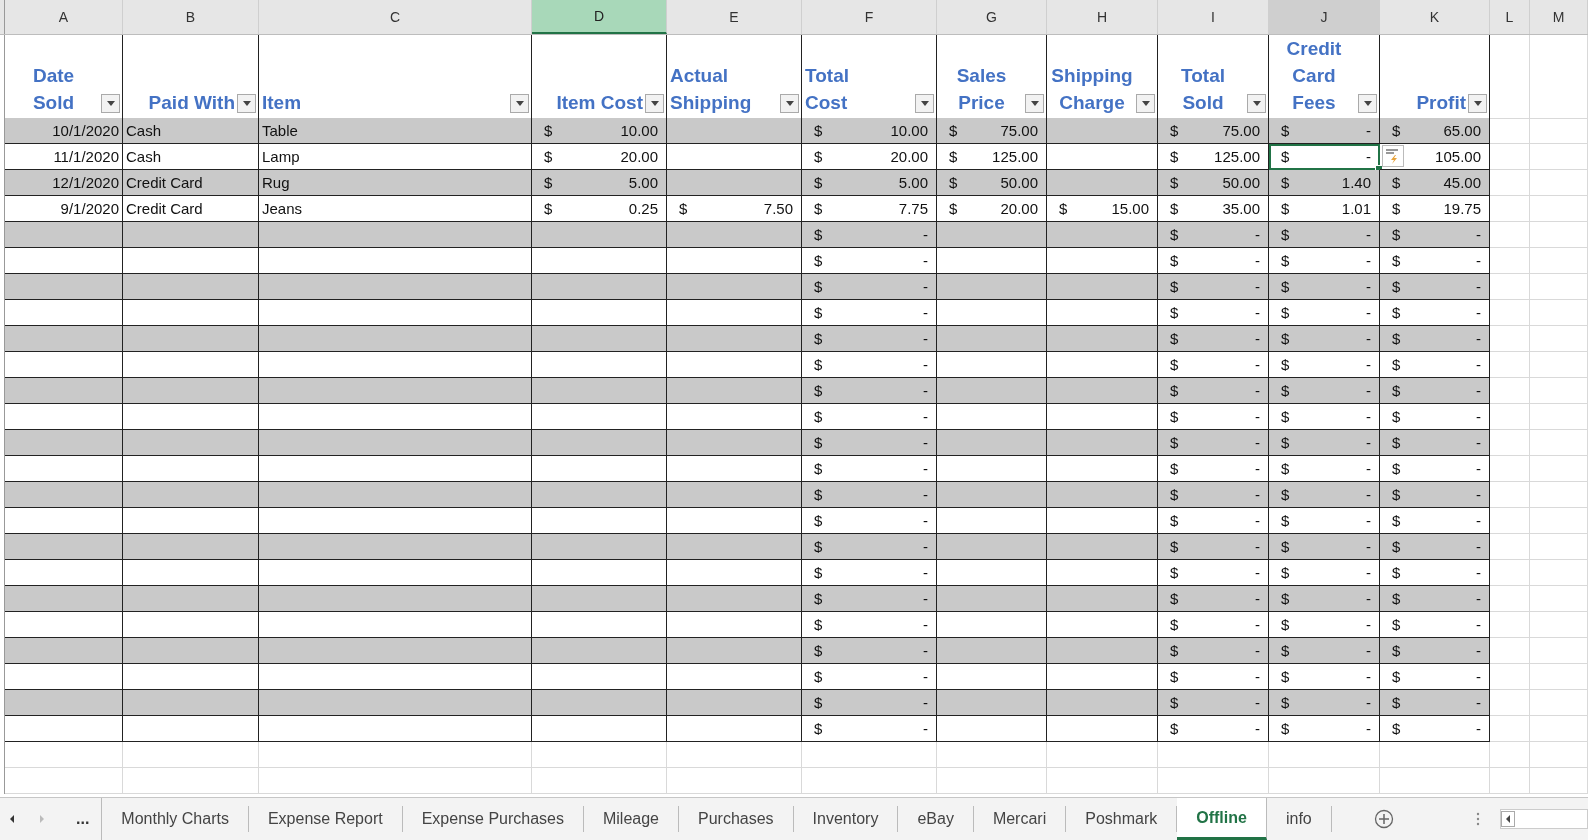 This screenshot has width=1588, height=840. Describe the element at coordinates (631, 819) in the screenshot. I see `sheet-tab: Mileage` at that location.